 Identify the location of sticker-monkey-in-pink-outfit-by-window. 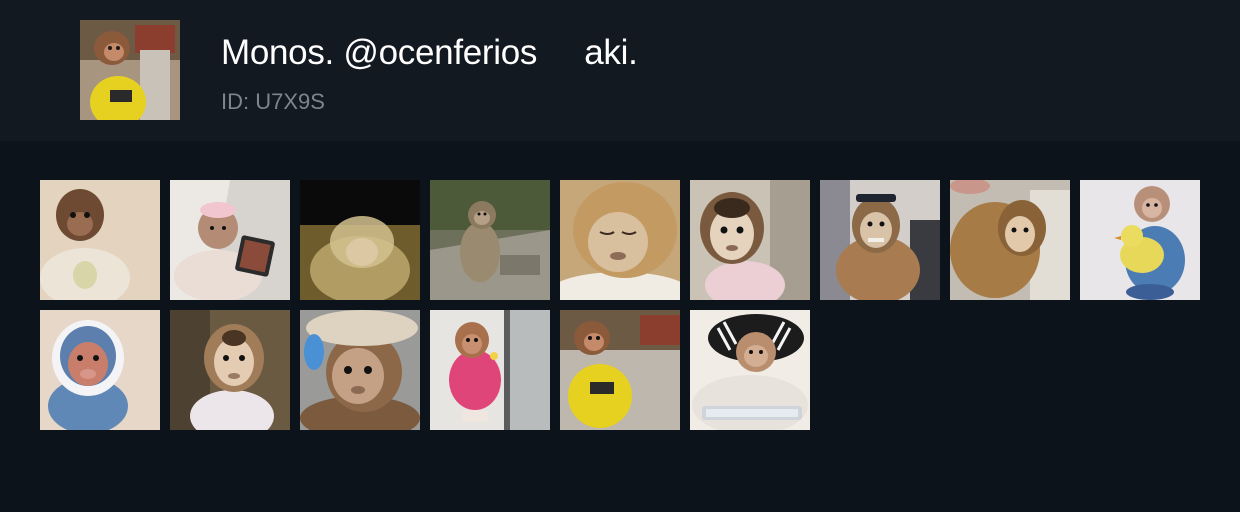
(490, 370).